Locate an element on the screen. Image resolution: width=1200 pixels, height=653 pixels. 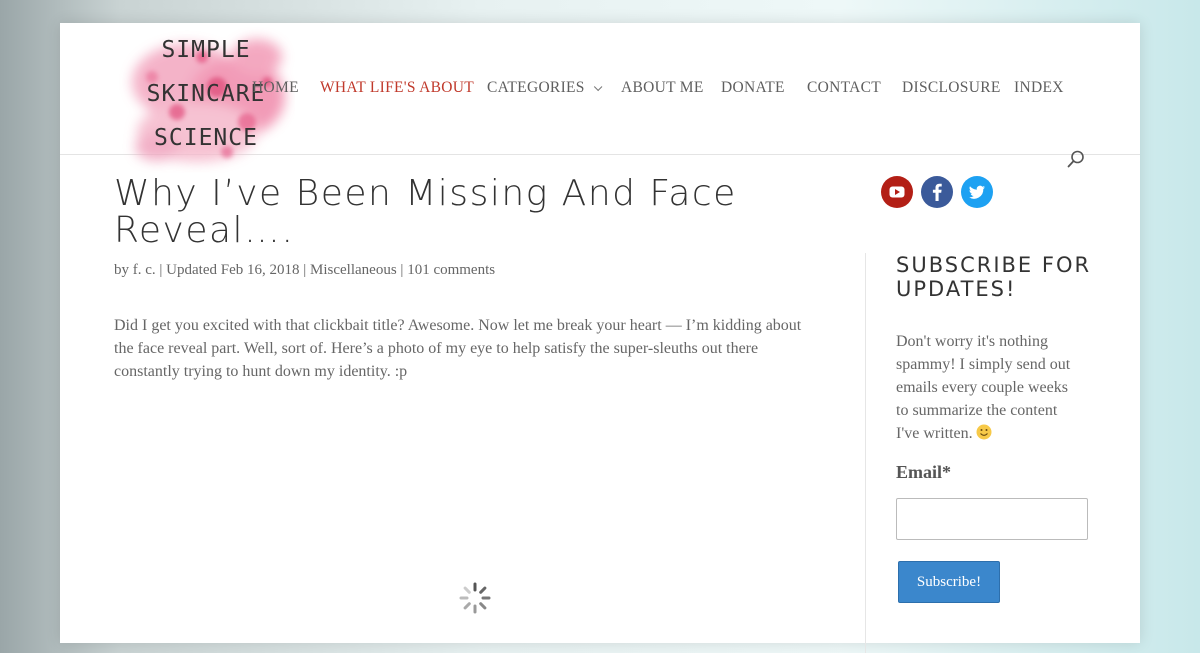
post-author: by f. c. is located at coordinates (135, 270).